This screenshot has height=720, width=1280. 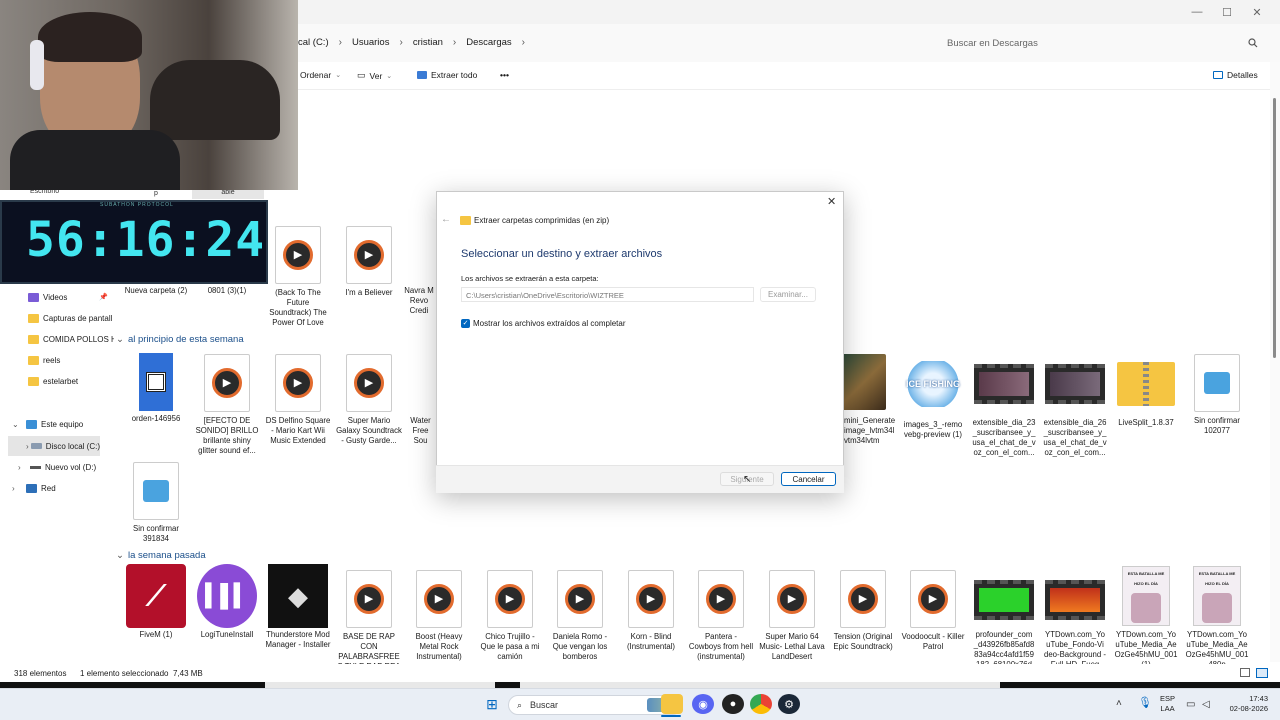 What do you see at coordinates (595, 705) in the screenshot?
I see `taskbar-search: ⌕ Buscar` at bounding box center [595, 705].